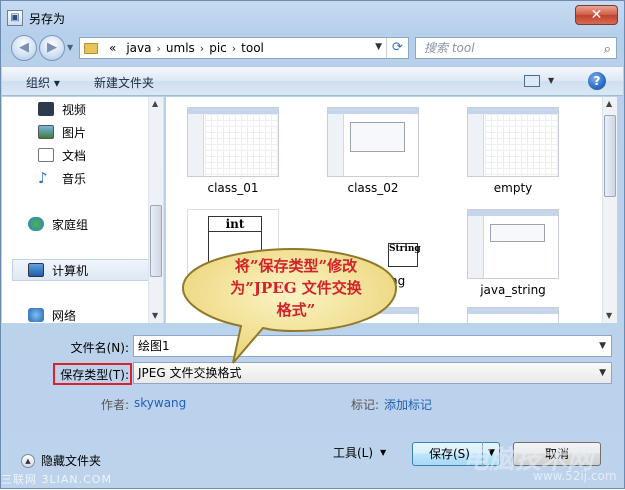  I want to click on sidebar-item-label: 音乐, so click(74, 178).